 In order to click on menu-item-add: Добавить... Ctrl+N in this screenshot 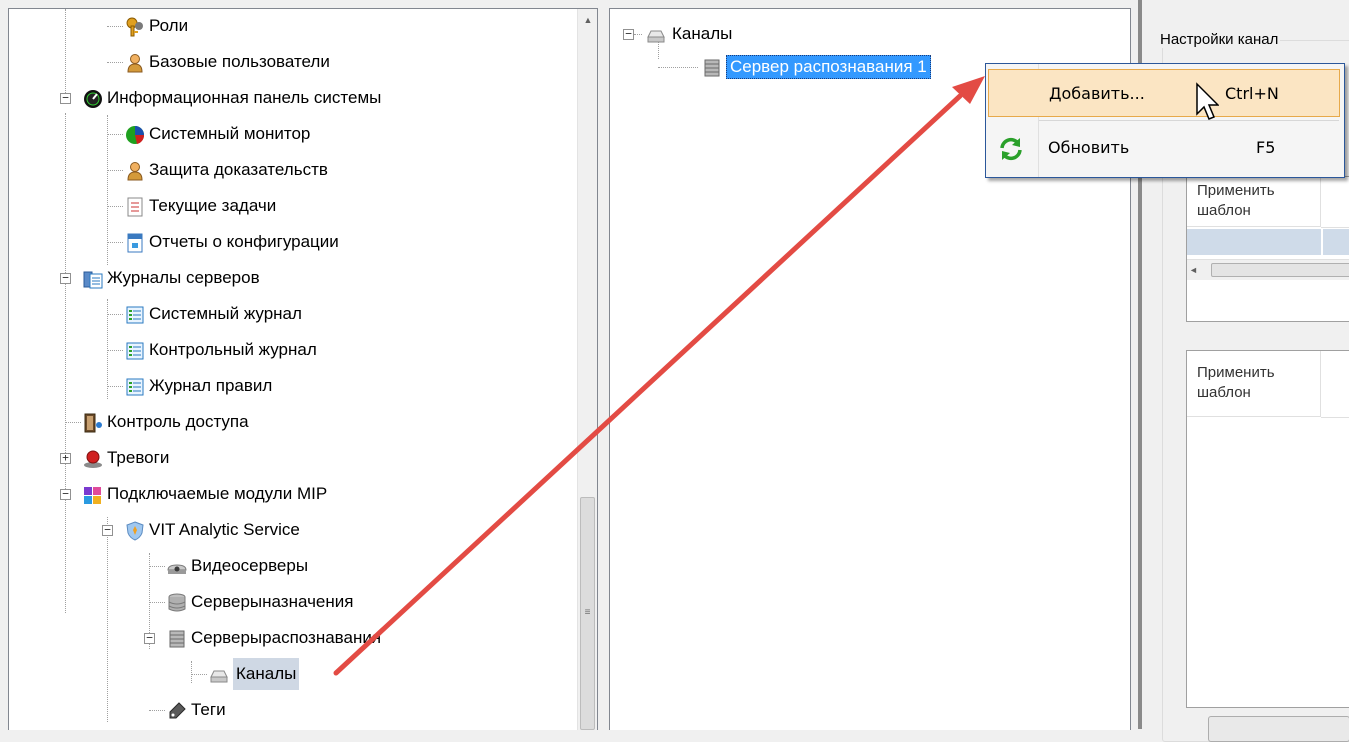, I will do `click(1164, 93)`.